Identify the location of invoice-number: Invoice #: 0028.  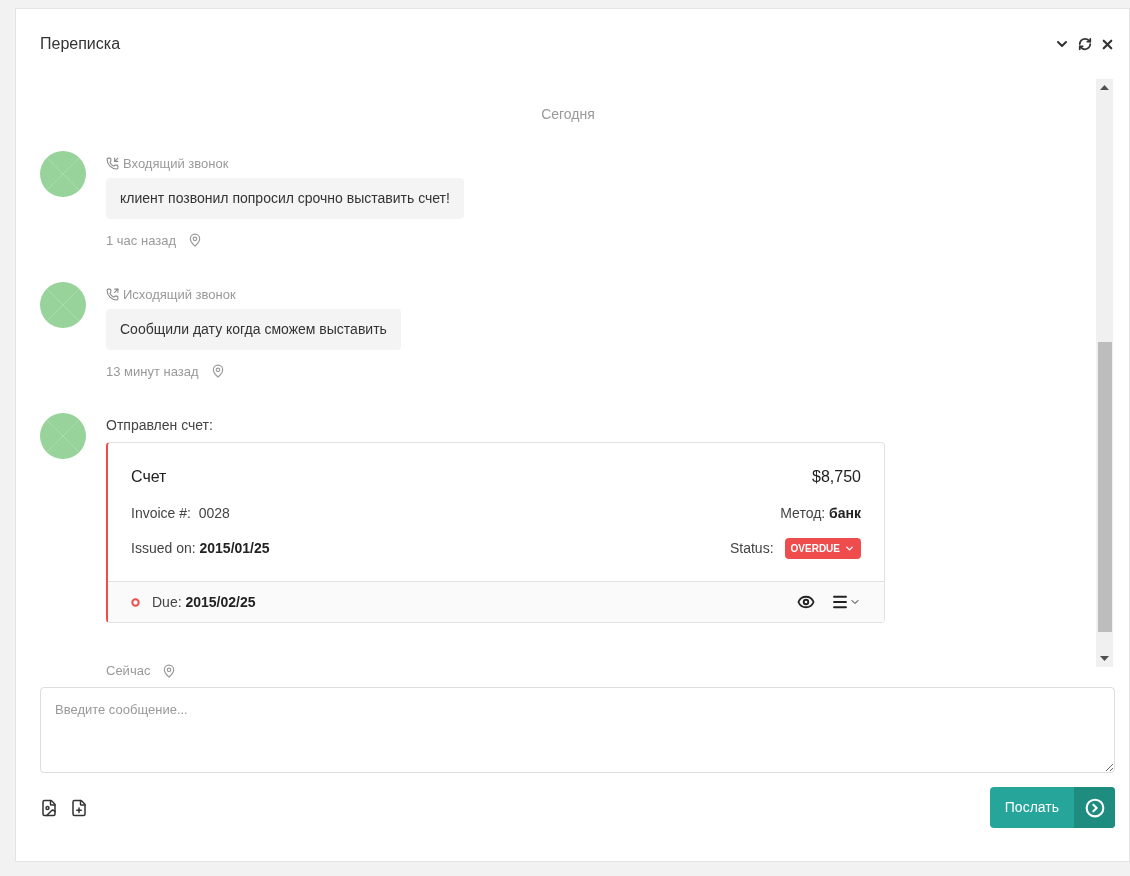
(180, 513).